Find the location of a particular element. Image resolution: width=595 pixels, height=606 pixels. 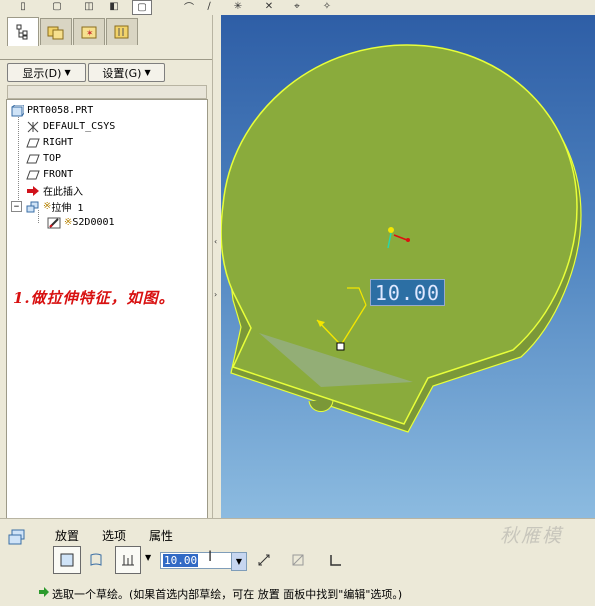

datum-plane-icon: ⌒ is located at coordinates (189, 7).